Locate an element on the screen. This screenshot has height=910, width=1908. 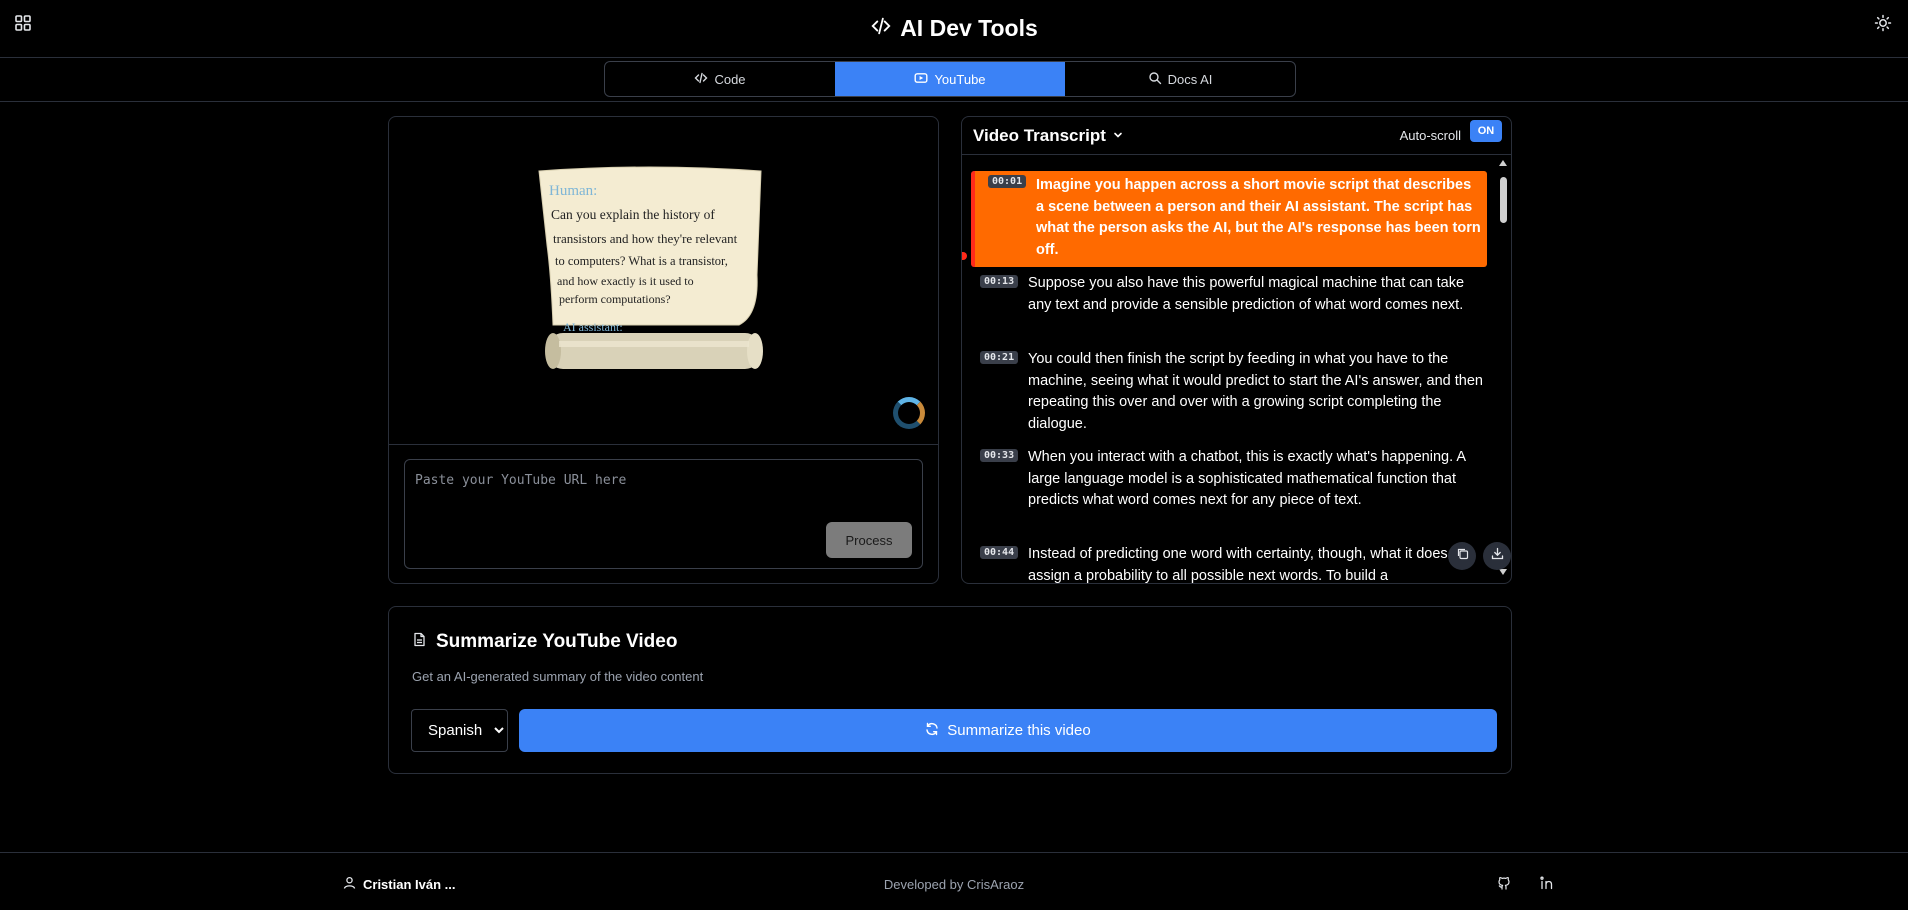
tab-youtube: YouTube is located at coordinates (950, 79).